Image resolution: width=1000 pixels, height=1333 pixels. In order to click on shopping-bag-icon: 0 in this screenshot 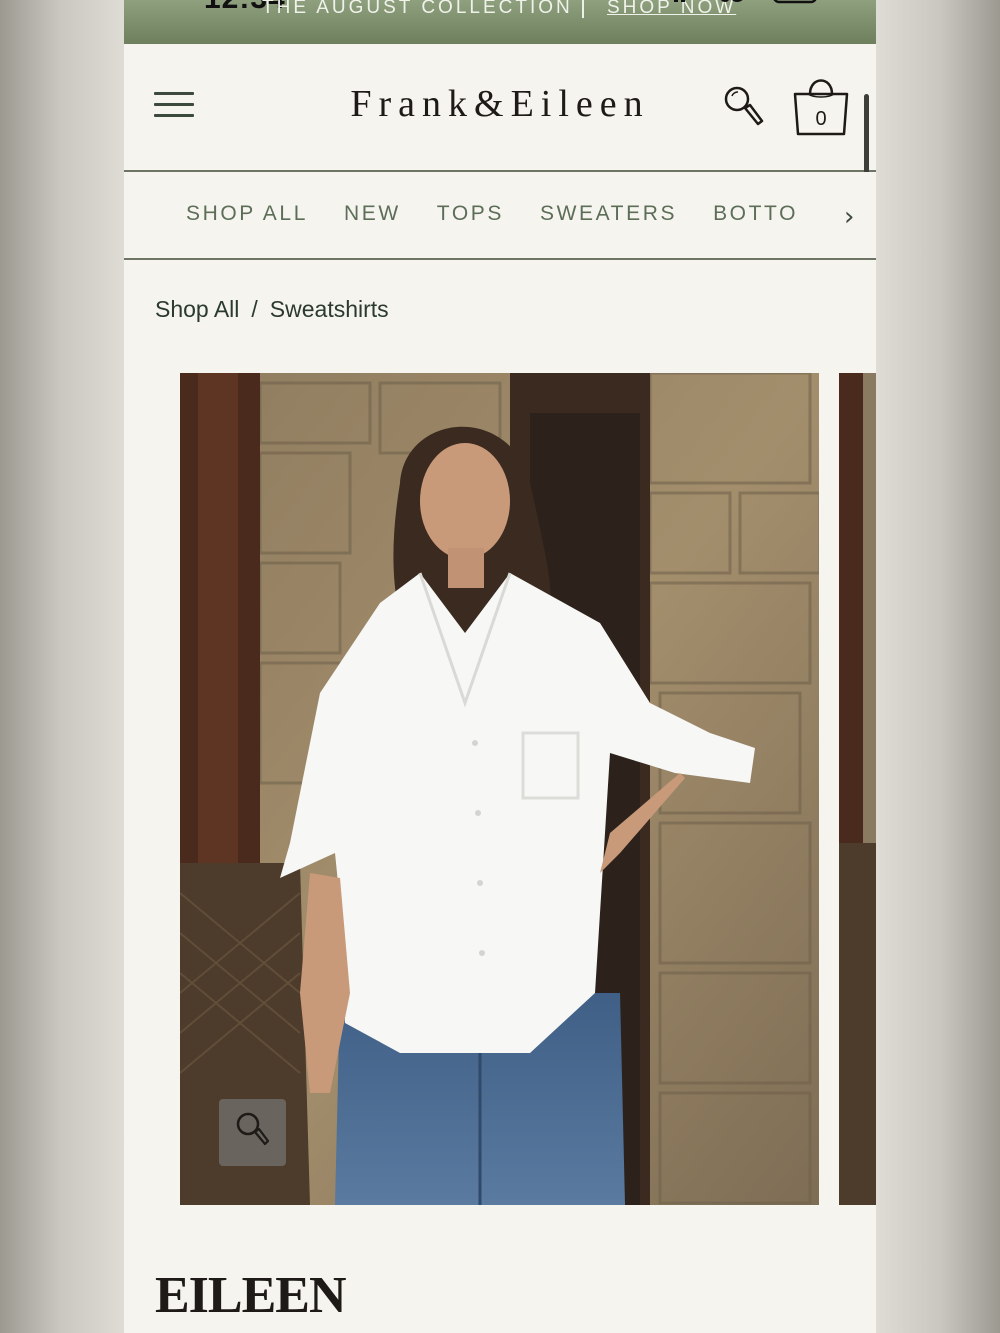, I will do `click(821, 106)`.